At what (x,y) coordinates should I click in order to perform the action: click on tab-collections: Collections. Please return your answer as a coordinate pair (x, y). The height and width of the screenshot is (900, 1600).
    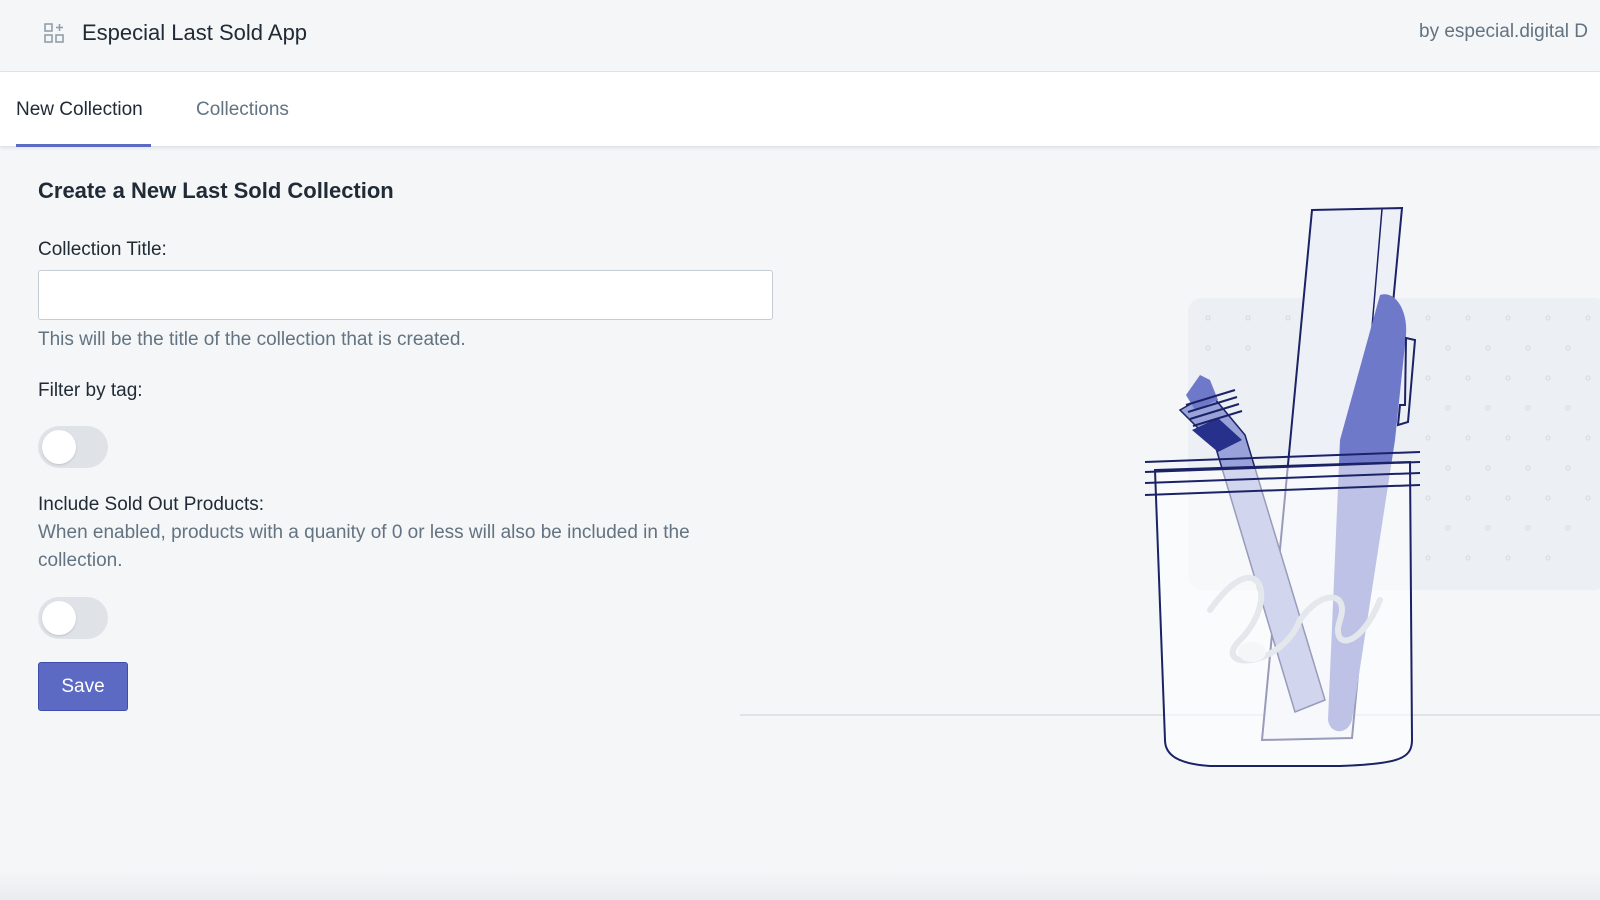
    Looking at the image, I should click on (242, 109).